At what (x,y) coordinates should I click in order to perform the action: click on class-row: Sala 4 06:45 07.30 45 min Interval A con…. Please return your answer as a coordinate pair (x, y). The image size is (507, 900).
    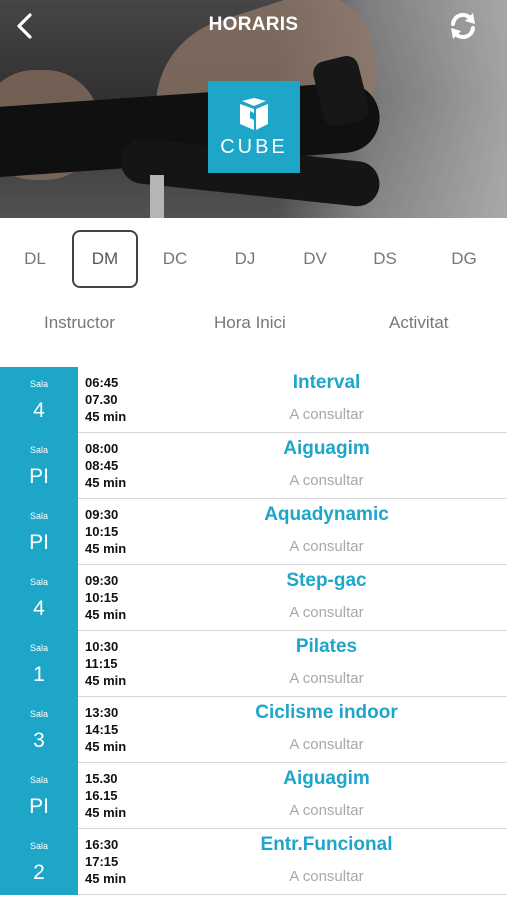
    Looking at the image, I should click on (253, 400).